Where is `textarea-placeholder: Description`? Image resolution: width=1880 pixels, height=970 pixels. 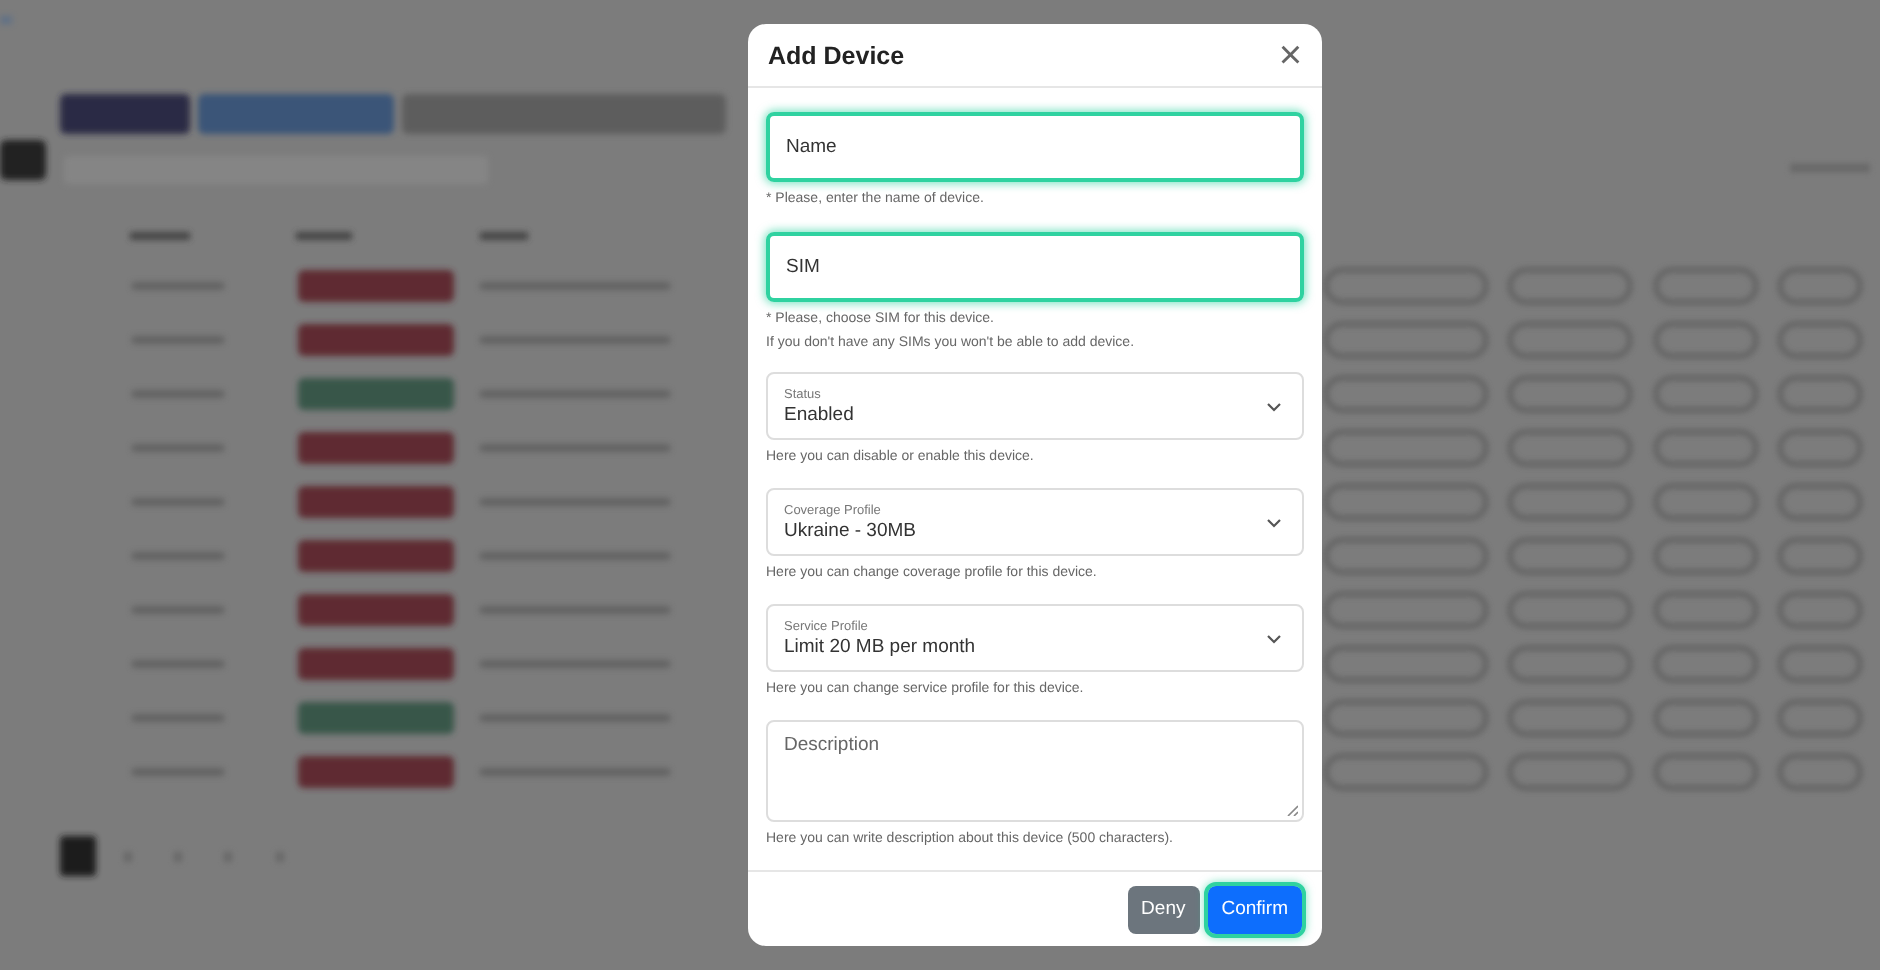
textarea-placeholder: Description is located at coordinates (832, 745).